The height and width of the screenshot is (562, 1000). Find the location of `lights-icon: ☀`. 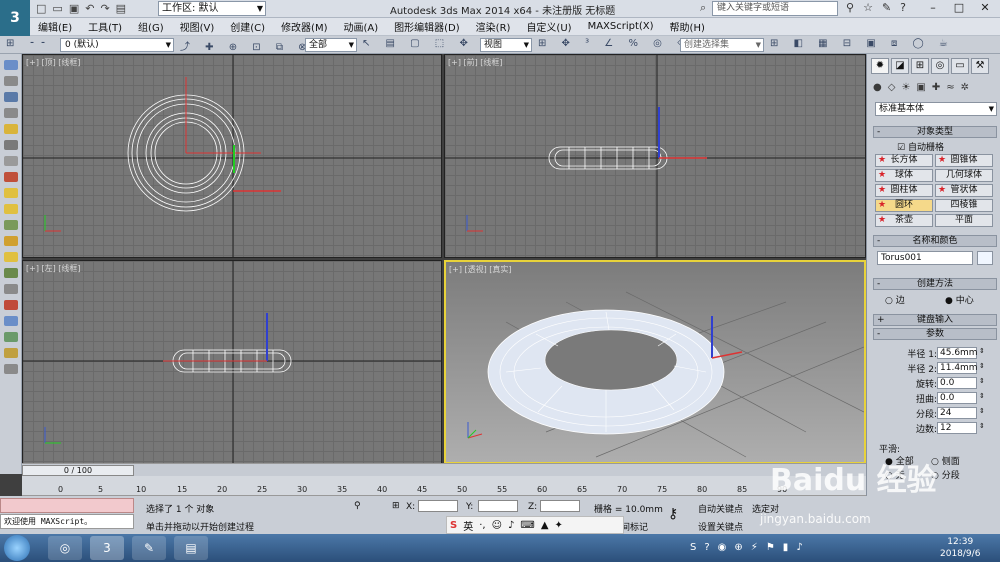

lights-icon: ☀ is located at coordinates (905, 87).